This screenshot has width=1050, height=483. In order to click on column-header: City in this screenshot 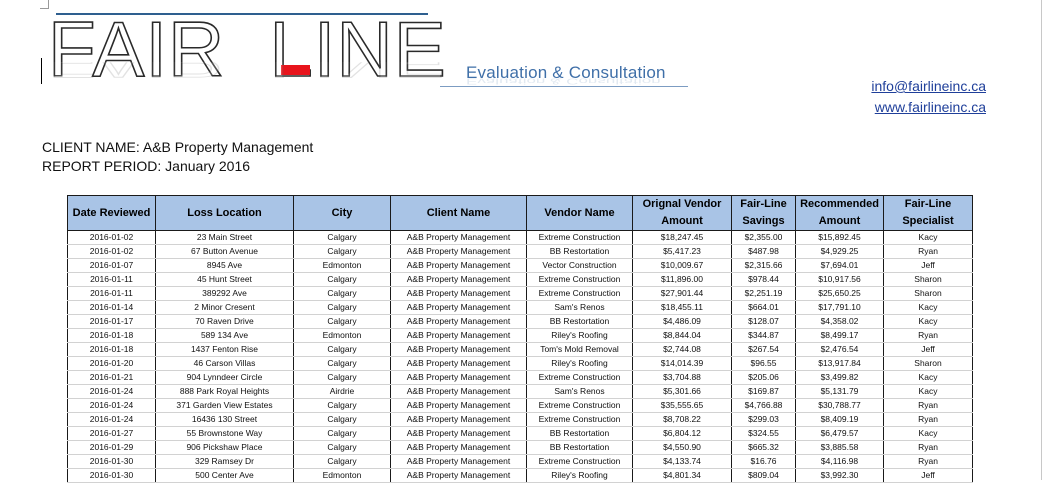, I will do `click(342, 213)`.